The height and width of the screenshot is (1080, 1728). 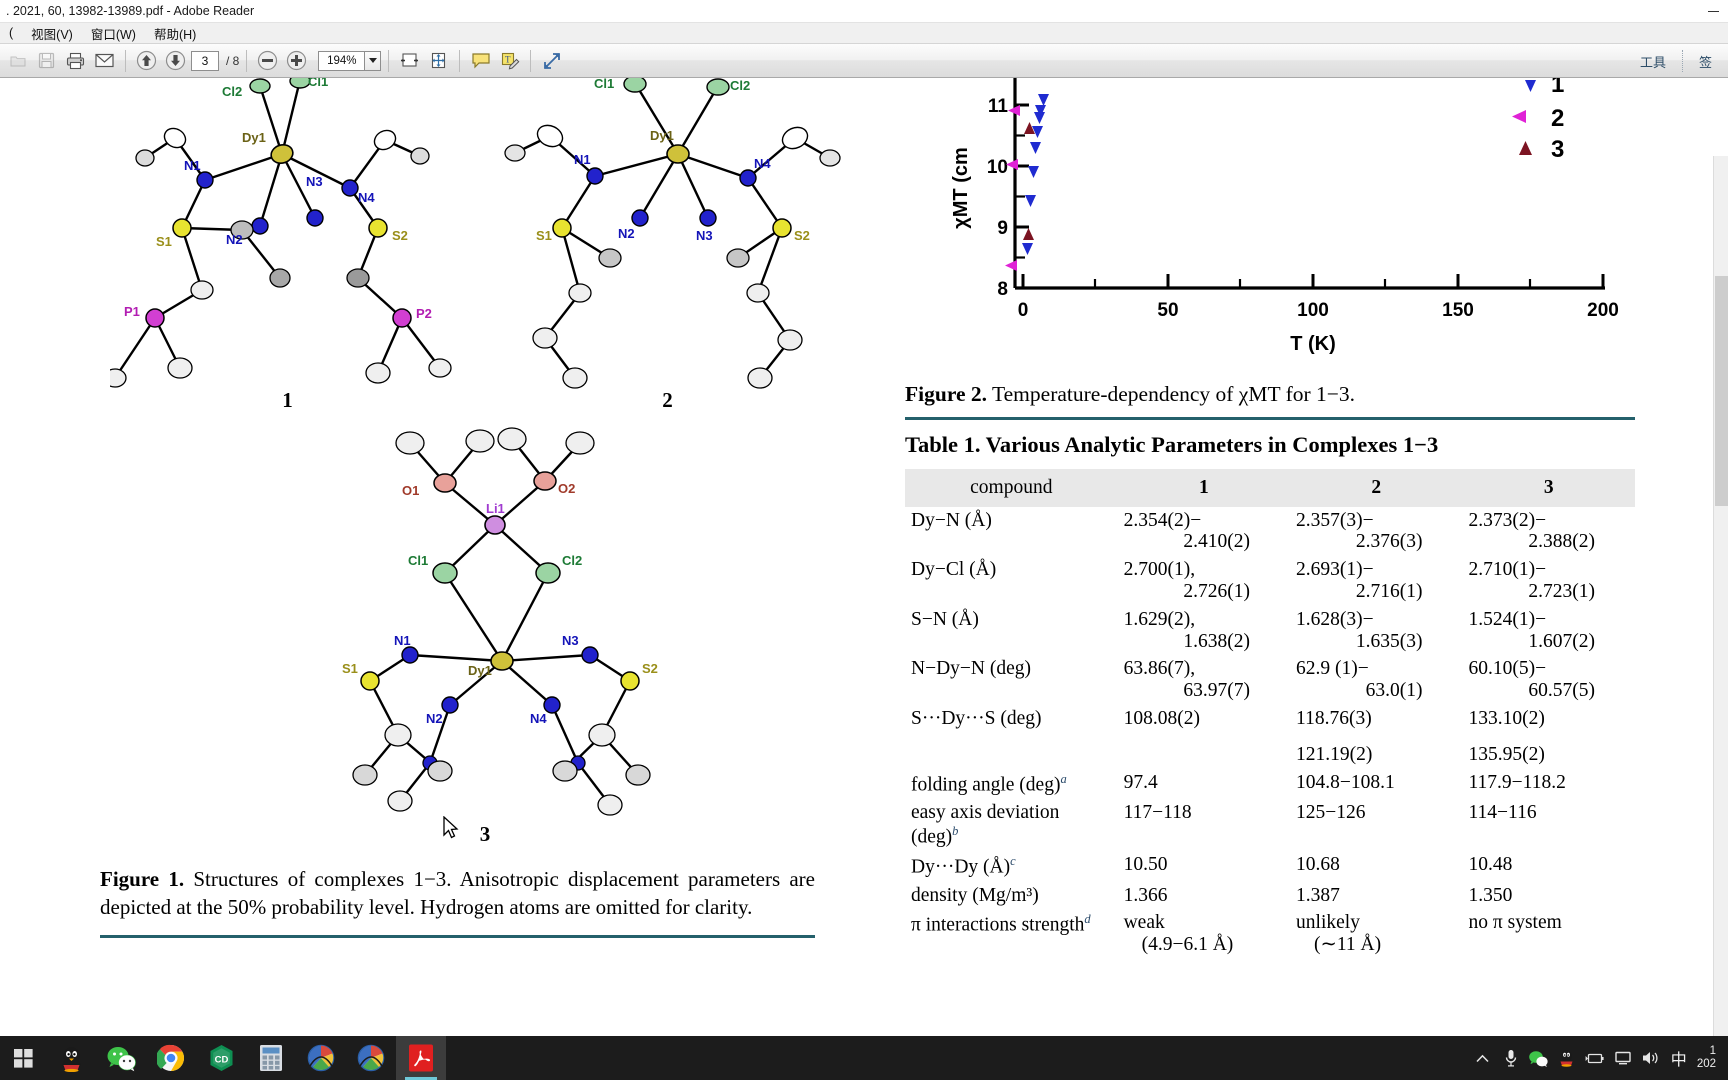 What do you see at coordinates (864, 33) in the screenshot?
I see `menu-bar: ( 视图(V) 窗口(W) 帮助(H)` at bounding box center [864, 33].